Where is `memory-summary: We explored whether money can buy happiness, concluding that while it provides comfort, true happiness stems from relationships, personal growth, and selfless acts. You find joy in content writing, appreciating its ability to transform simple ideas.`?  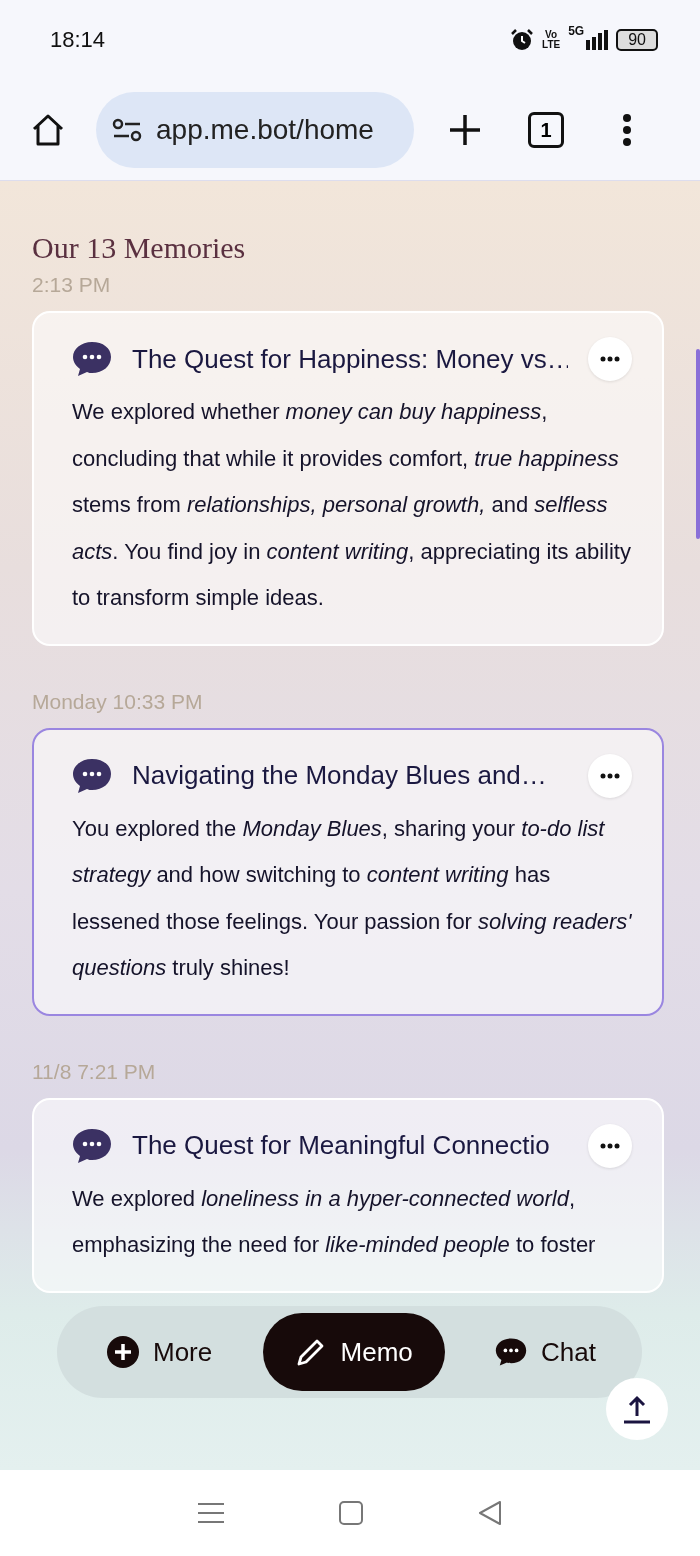 memory-summary: We explored whether money can buy happiness, concluding that while it provides comfort, true happiness stems from relationships, personal growth, and selfless acts. You find joy in content writing, appreciating its ability to transform simple ideas. is located at coordinates (352, 505).